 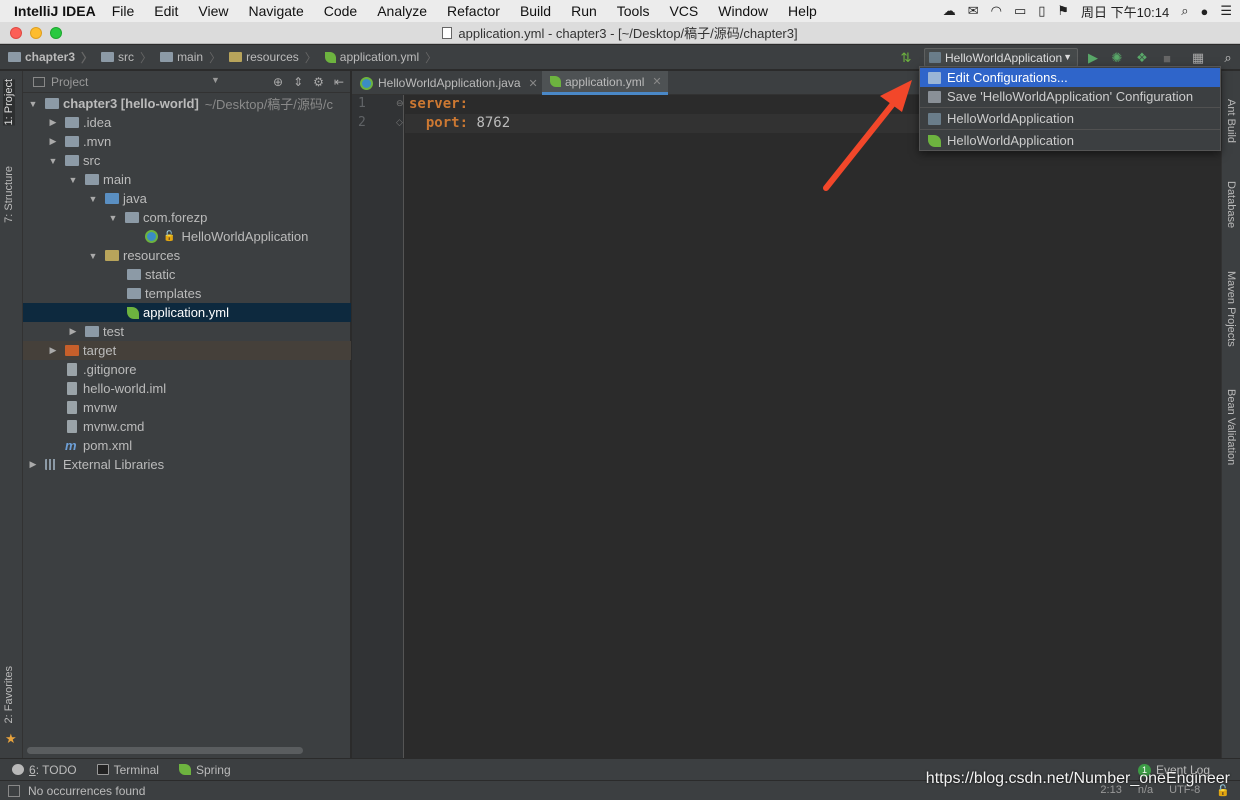 I want to click on structure-tool-tab: 7: Structure, so click(x=9, y=194).